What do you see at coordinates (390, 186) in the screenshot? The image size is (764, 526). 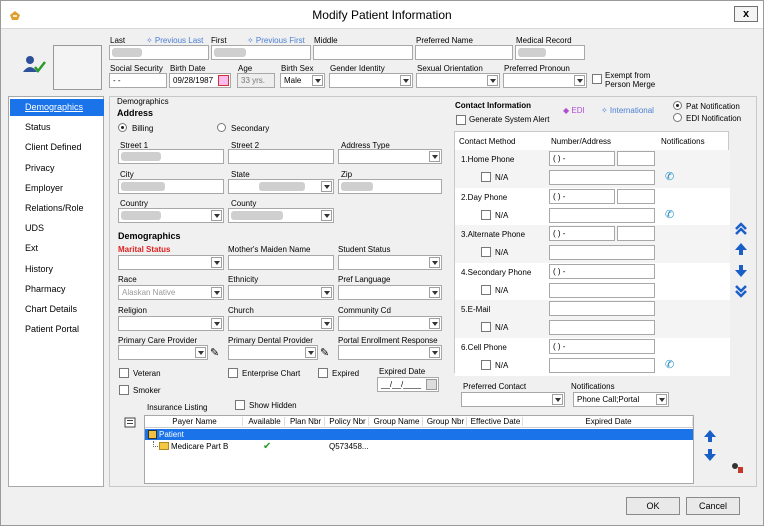 I see `zip-input` at bounding box center [390, 186].